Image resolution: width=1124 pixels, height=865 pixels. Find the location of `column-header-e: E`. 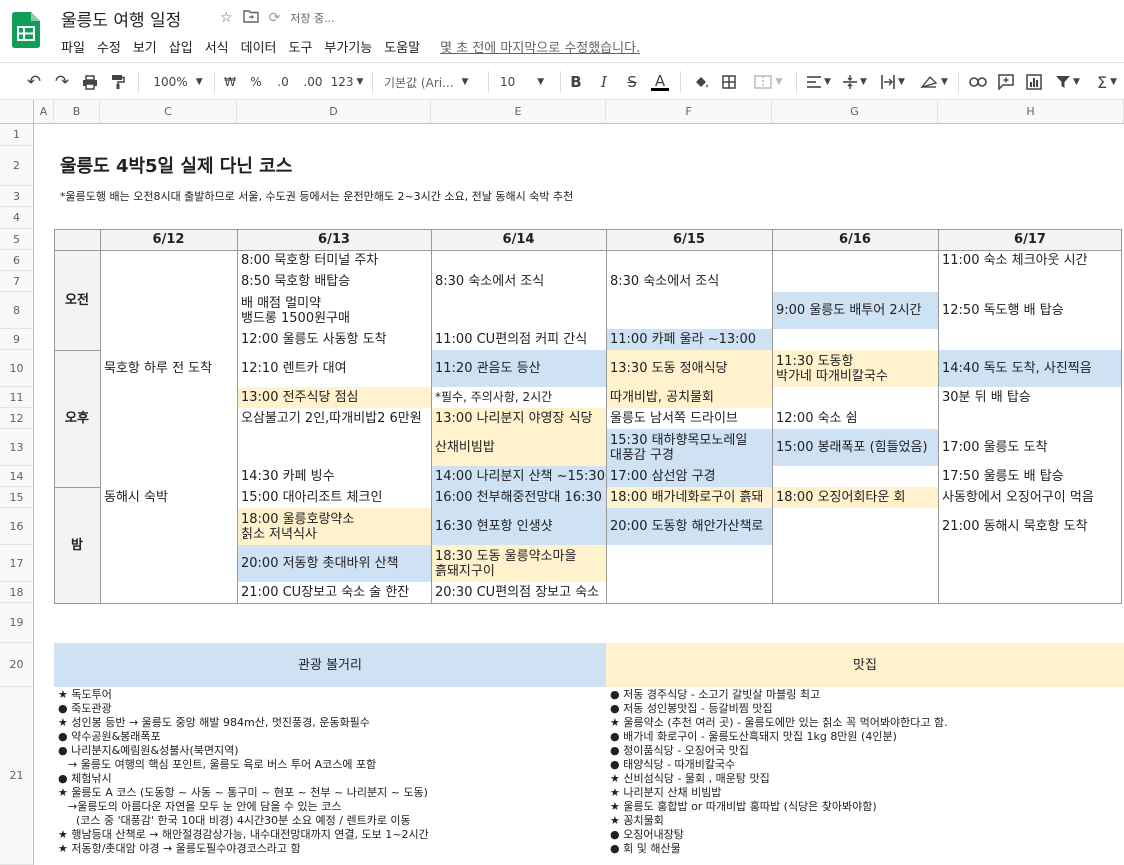

column-header-e: E is located at coordinates (518, 112).